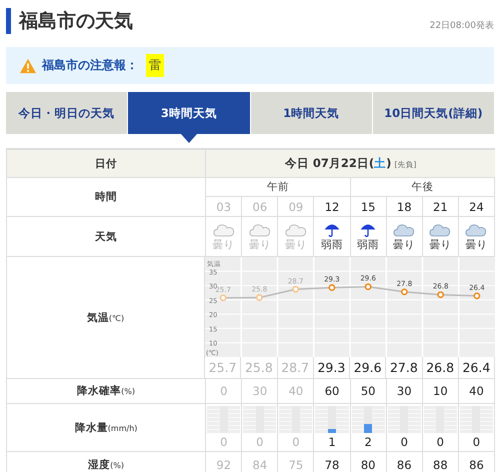 The image size is (500, 472). I want to click on precipitation-chance: 60, so click(332, 391).